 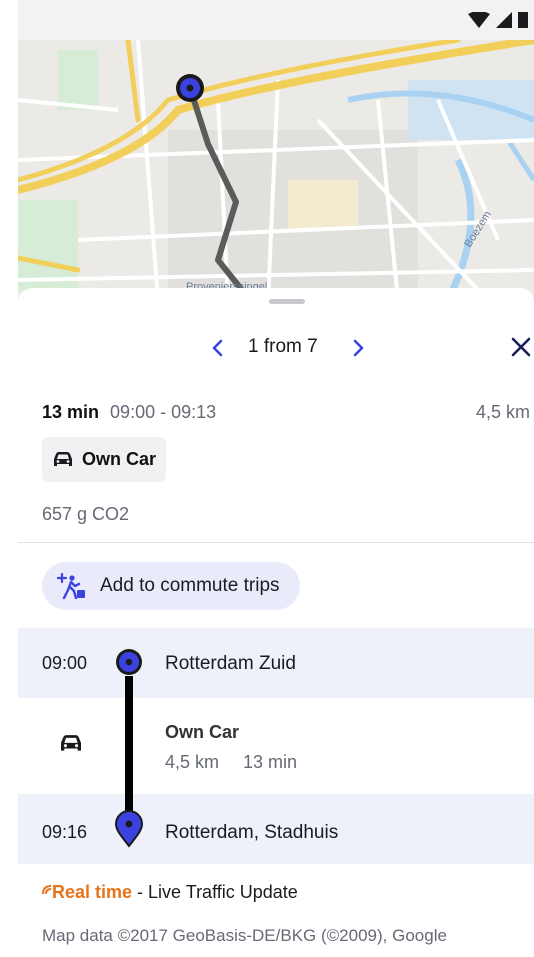 What do you see at coordinates (358, 348) in the screenshot?
I see `chevron-right-icon` at bounding box center [358, 348].